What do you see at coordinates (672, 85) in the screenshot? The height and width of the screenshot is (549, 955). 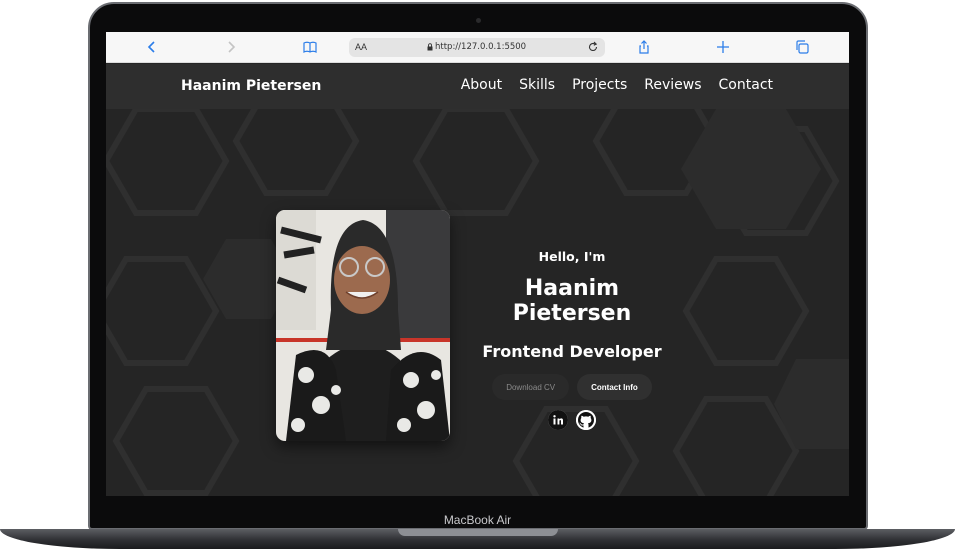 I see `nav-link-reviews: Reviews` at bounding box center [672, 85].